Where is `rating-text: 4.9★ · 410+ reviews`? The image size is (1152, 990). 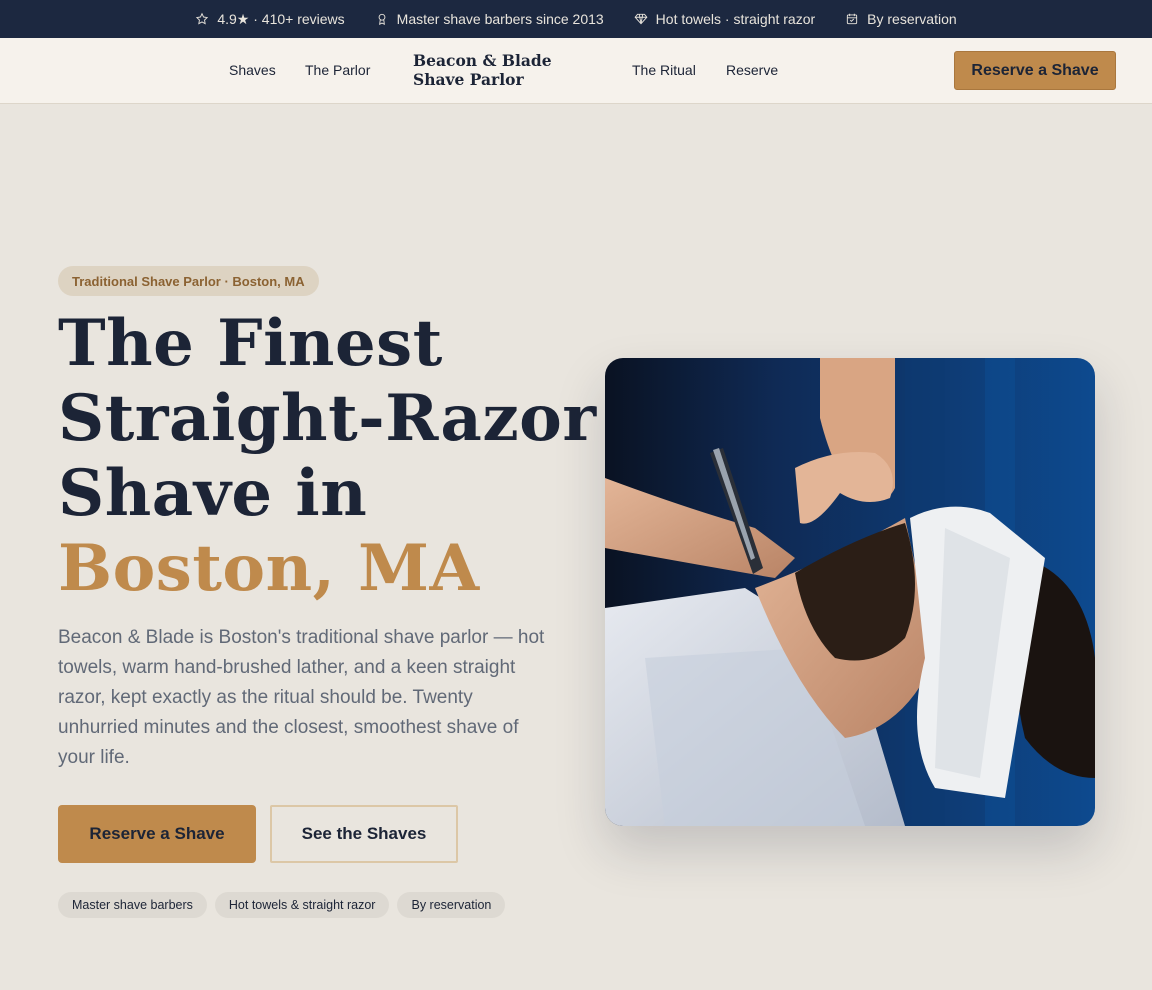 rating-text: 4.9★ · 410+ reviews is located at coordinates (281, 18).